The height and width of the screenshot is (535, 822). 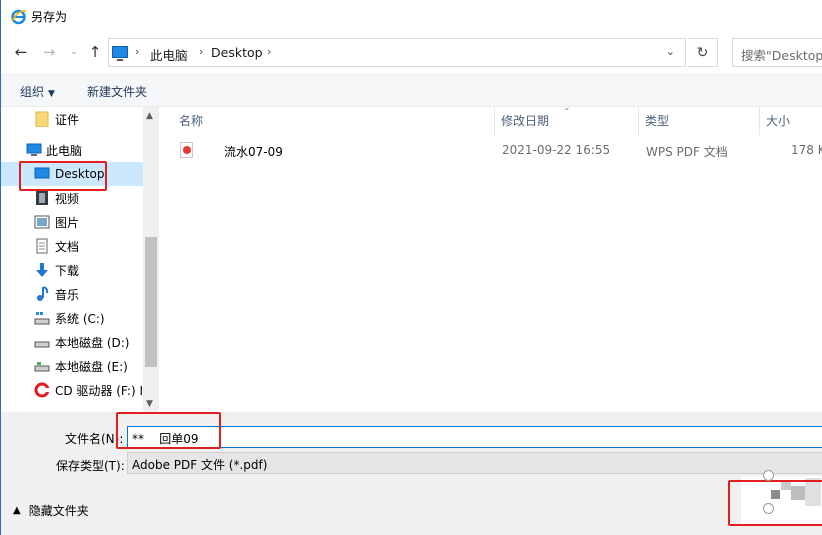 What do you see at coordinates (149, 404) in the screenshot?
I see `scroll-down-icon: ▼` at bounding box center [149, 404].